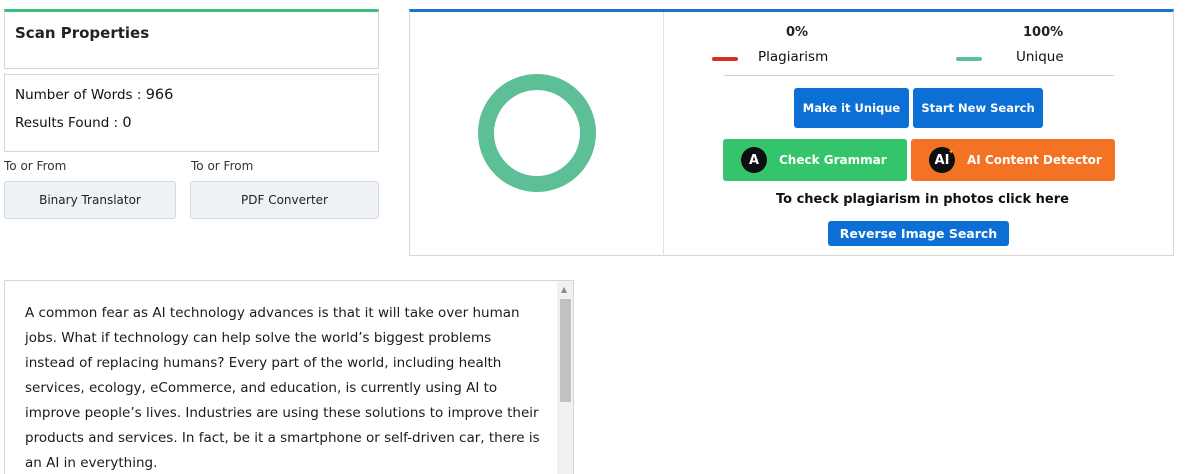 The width and height of the screenshot is (1189, 474). I want to click on plagiarism-donut-chart, so click(537, 133).